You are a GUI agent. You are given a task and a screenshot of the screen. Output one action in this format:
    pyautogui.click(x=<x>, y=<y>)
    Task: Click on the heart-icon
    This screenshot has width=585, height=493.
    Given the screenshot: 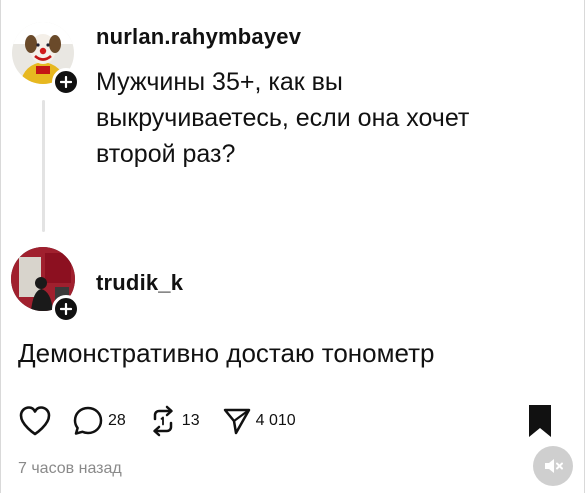 What is the action you would take?
    pyautogui.click(x=35, y=421)
    